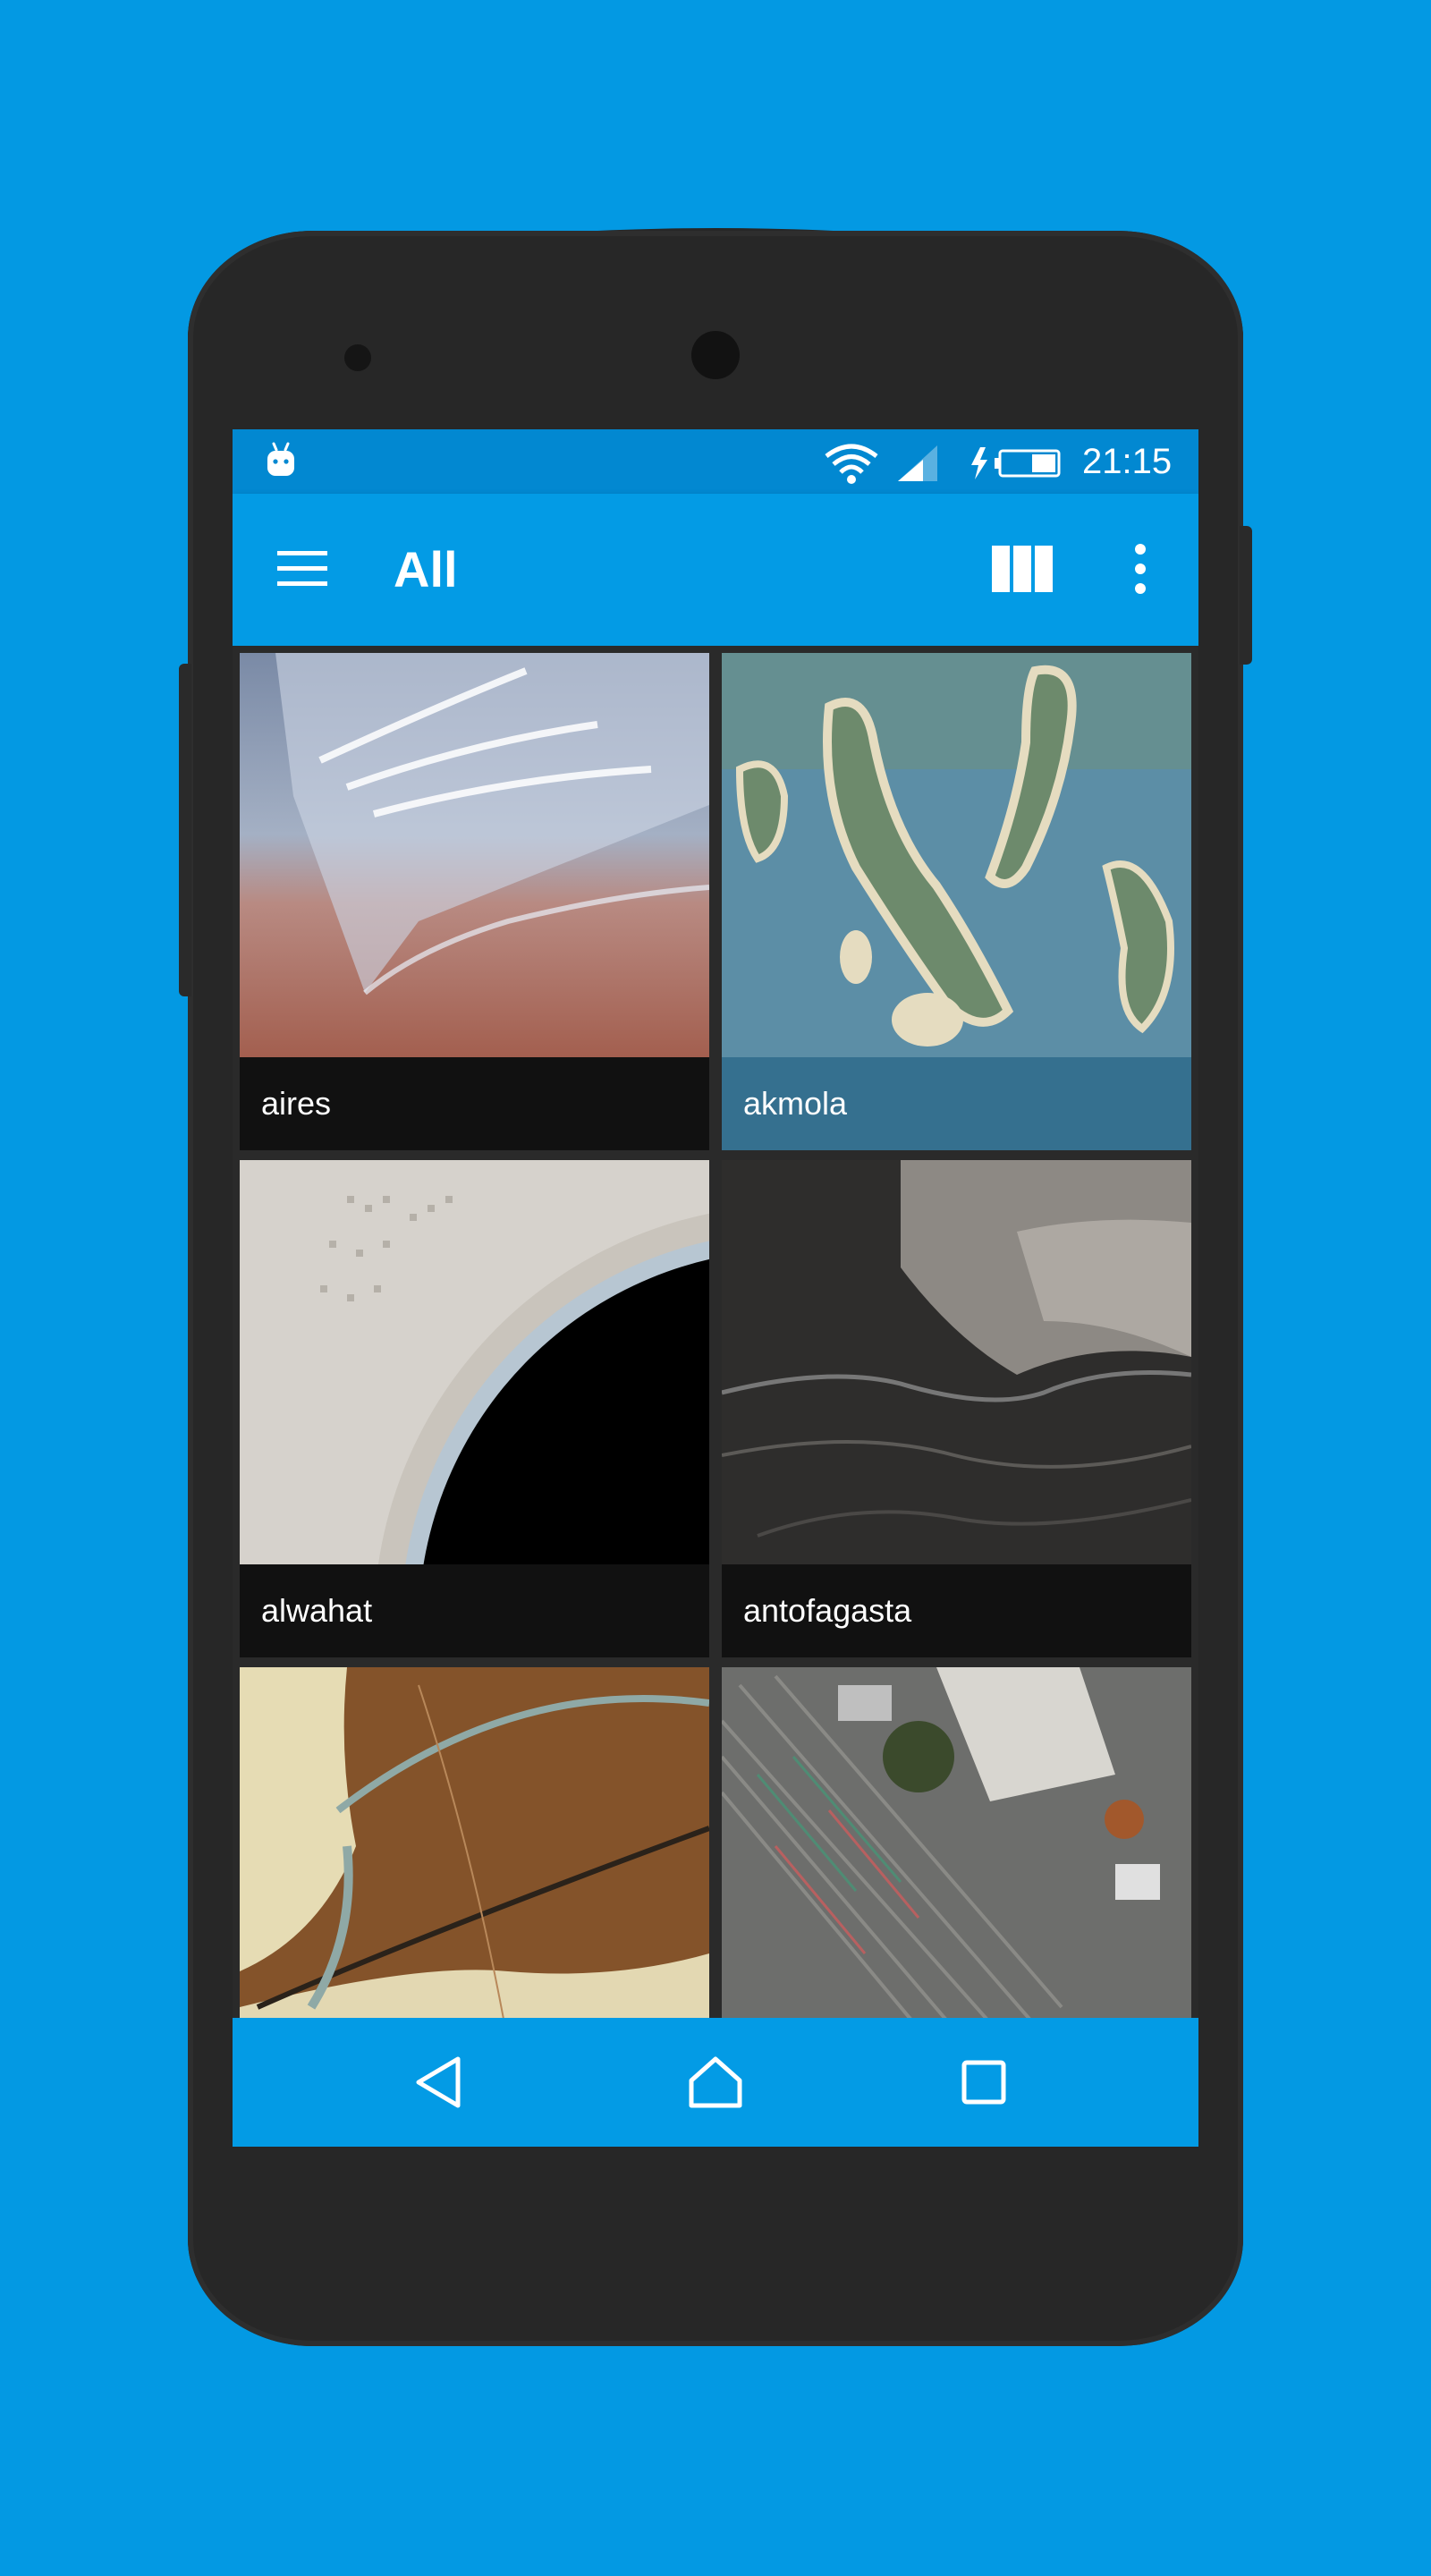 The width and height of the screenshot is (1431, 2576). What do you see at coordinates (852, 464) in the screenshot?
I see `wifi-icon` at bounding box center [852, 464].